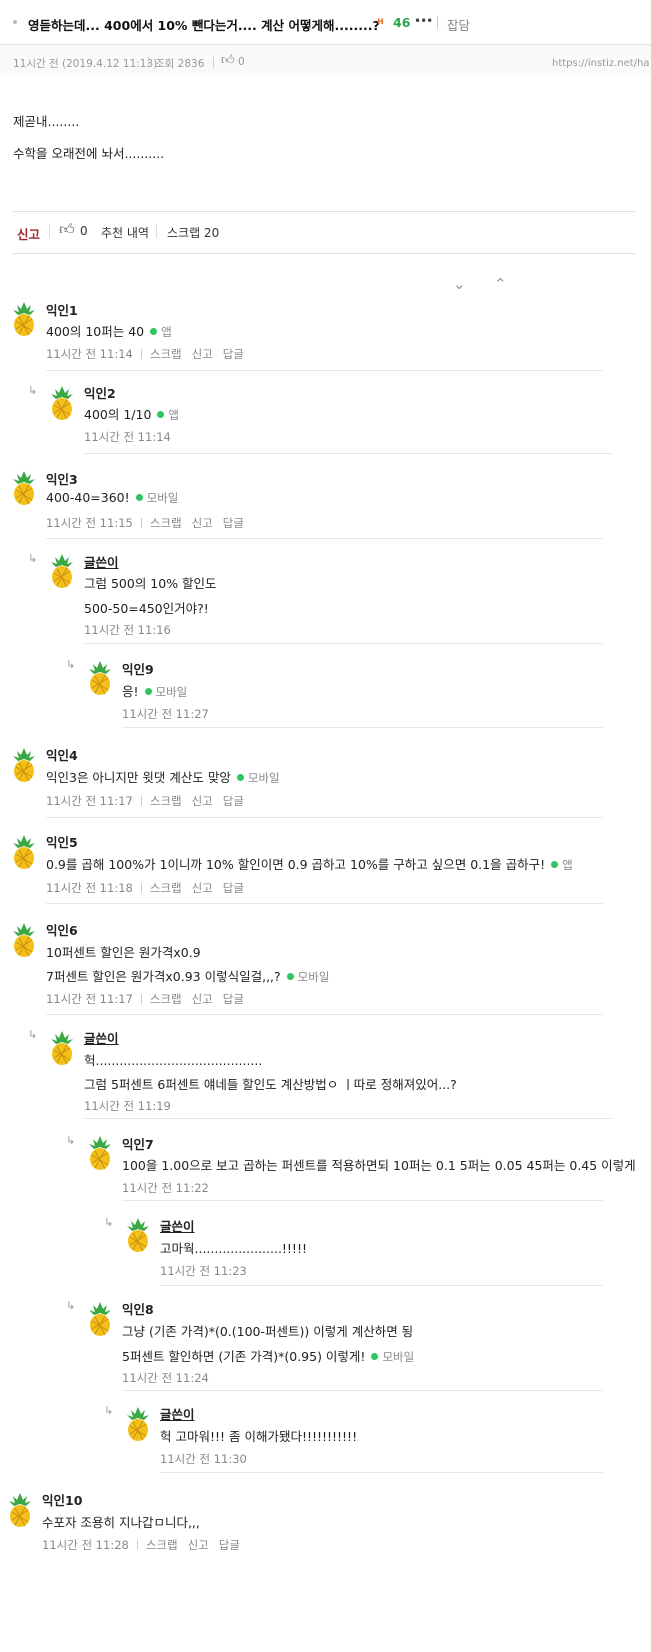  I want to click on comment-meta: 11시간 전 11:28 스크랩 신고 답글, so click(146, 1545).